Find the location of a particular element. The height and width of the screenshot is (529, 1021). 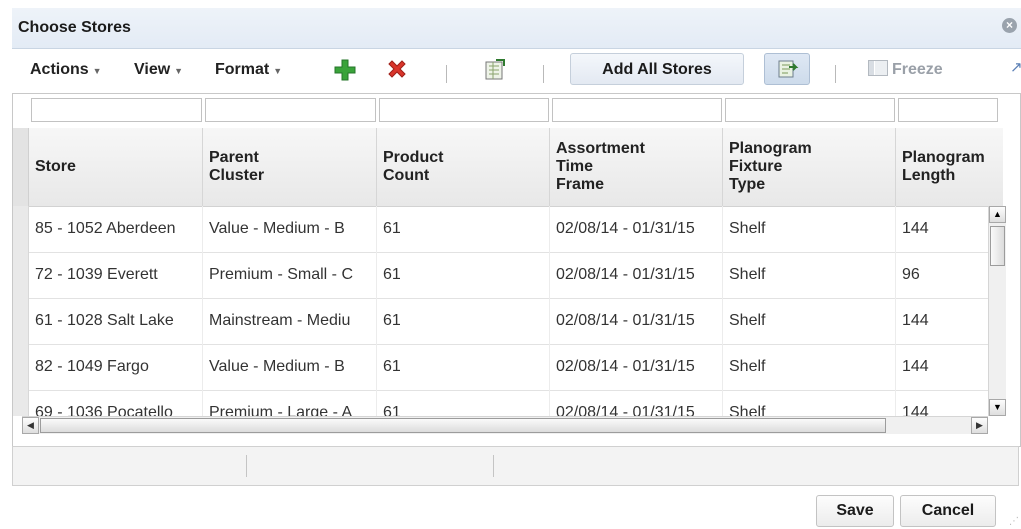

select-all-cell is located at coordinates (21, 167).